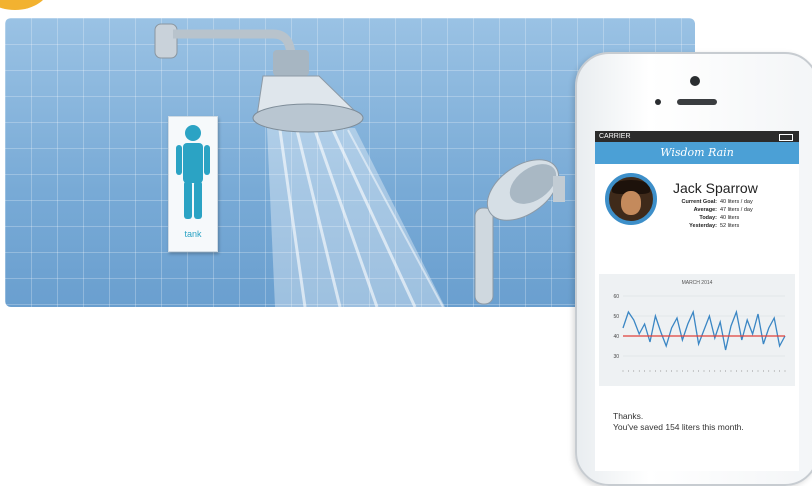  What do you see at coordinates (615, 136) in the screenshot?
I see `carrier-label: CARRIER` at bounding box center [615, 136].